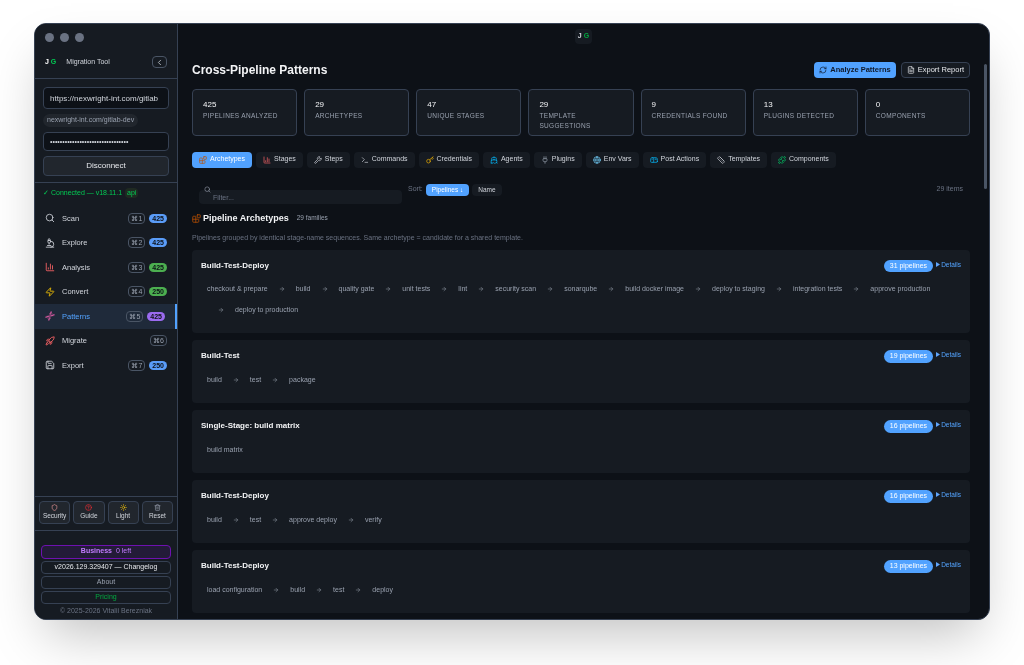 Image resolution: width=1024 pixels, height=665 pixels. I want to click on section-title: Pipeline Archetypes, so click(246, 218).